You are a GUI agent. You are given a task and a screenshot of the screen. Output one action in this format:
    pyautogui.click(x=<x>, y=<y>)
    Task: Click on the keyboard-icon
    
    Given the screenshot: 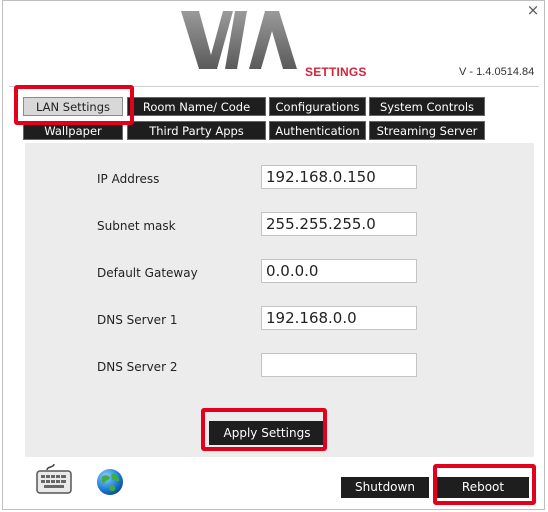 What is the action you would take?
    pyautogui.click(x=54, y=478)
    